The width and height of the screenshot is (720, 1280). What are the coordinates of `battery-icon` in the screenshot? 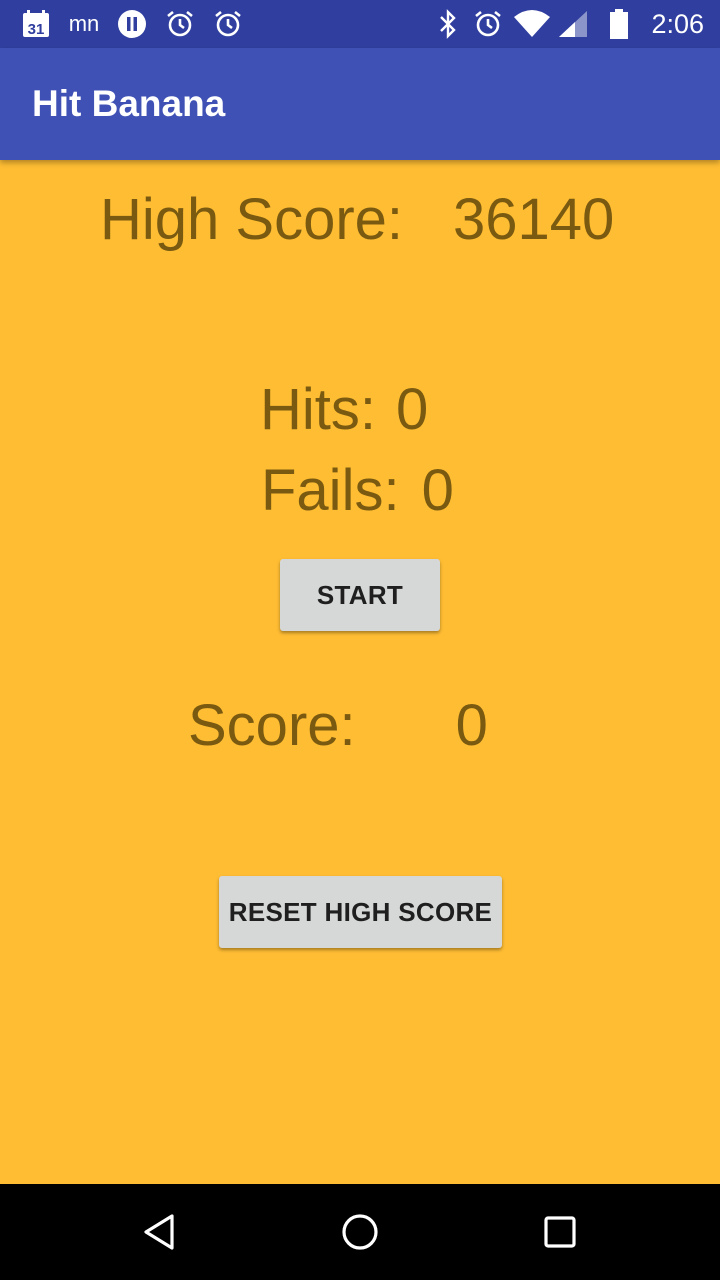 It's located at (619, 24).